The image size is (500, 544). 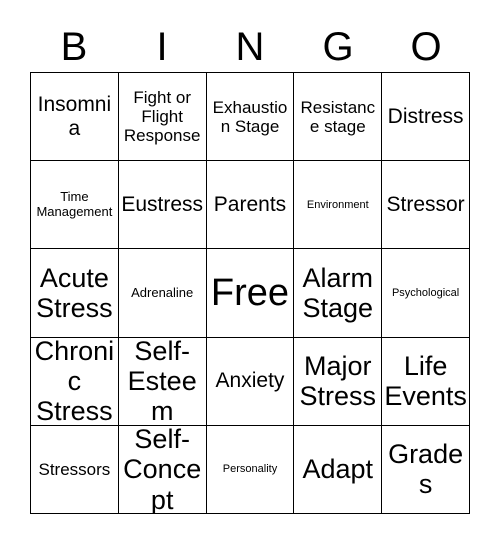 I want to click on bingo-cell-label: Insomnia, so click(x=74, y=116).